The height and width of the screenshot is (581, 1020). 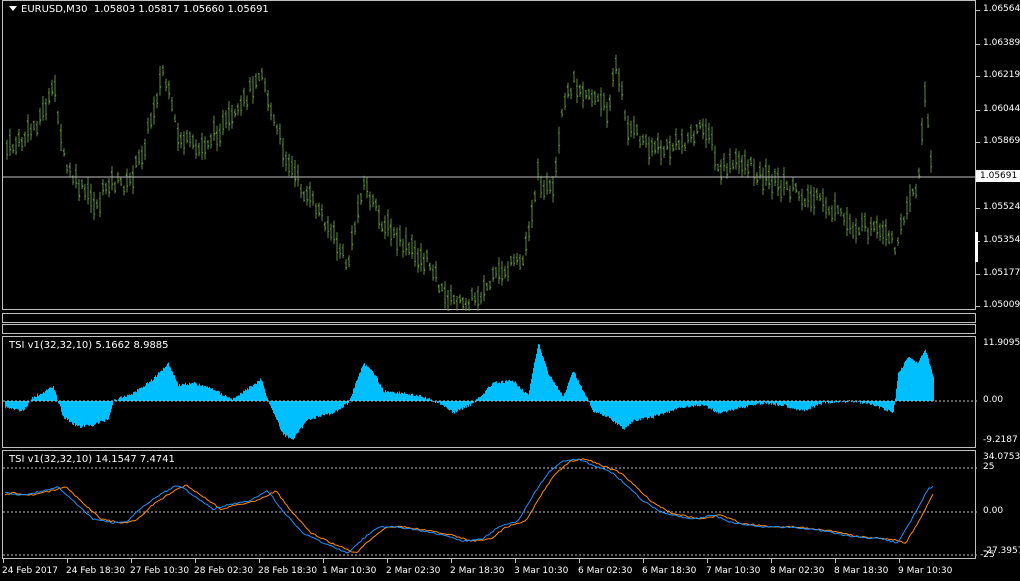 What do you see at coordinates (976, 247) in the screenshot?
I see `price-scale-handle` at bounding box center [976, 247].